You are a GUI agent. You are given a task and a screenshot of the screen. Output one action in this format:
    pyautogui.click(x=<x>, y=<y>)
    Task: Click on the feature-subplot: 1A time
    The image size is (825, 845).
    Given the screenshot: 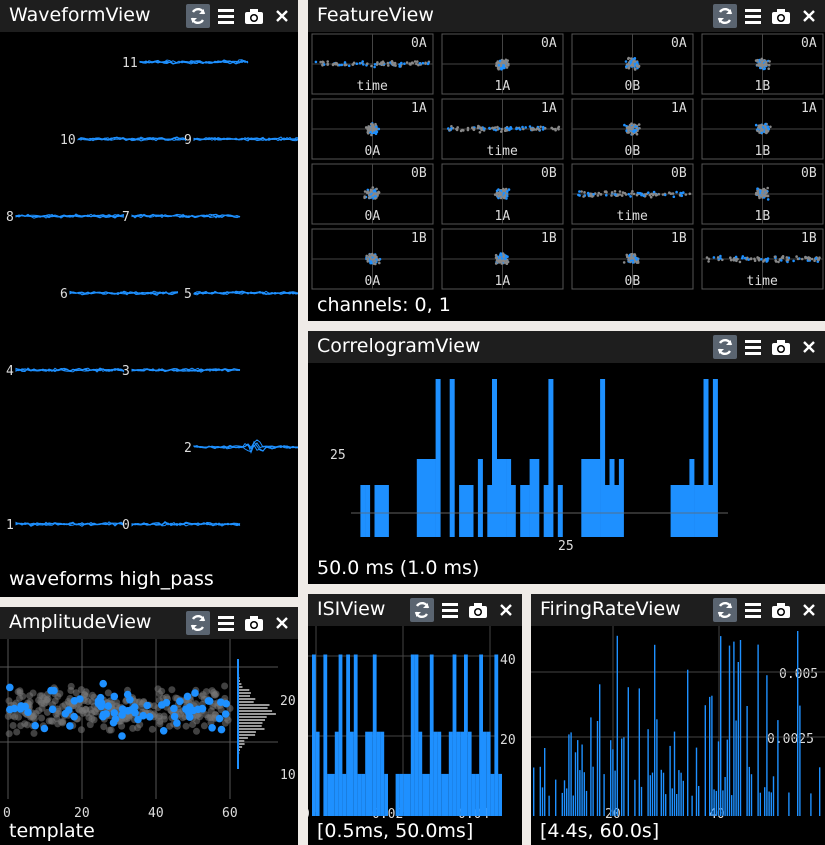 What is the action you would take?
    pyautogui.click(x=502, y=129)
    